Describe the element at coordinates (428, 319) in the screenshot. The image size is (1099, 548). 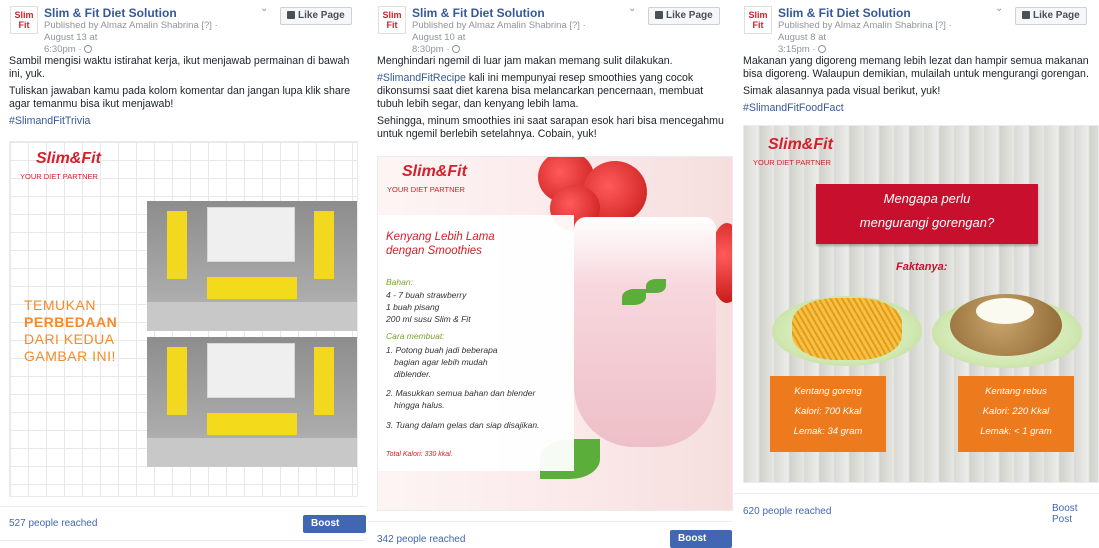
I see `ingredient-item: 200 ml susu Slim & Fit` at that location.